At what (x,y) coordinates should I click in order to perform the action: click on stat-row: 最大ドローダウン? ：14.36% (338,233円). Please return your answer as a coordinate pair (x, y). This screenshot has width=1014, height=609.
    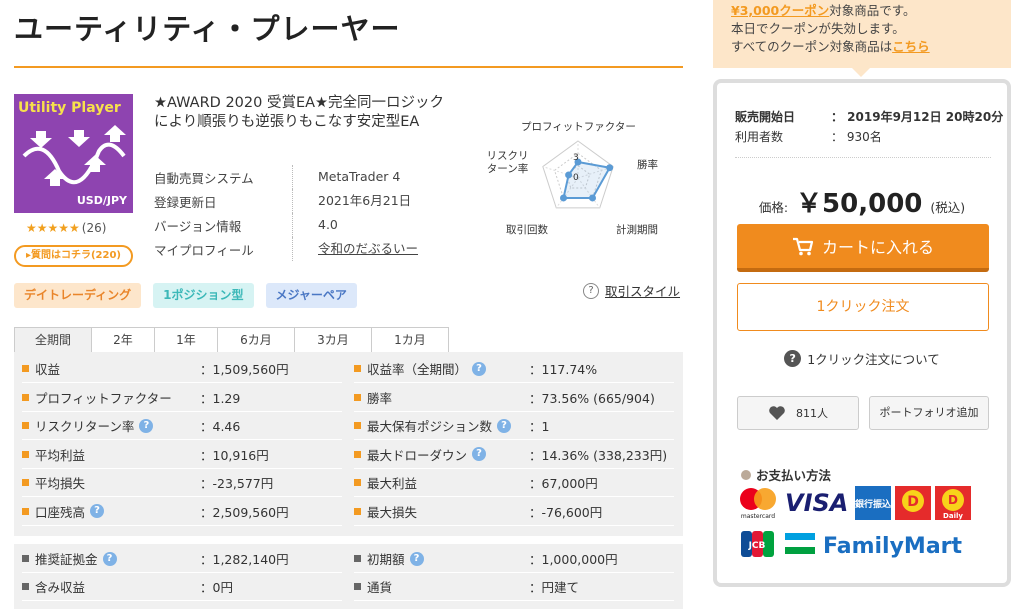
    Looking at the image, I should click on (514, 455).